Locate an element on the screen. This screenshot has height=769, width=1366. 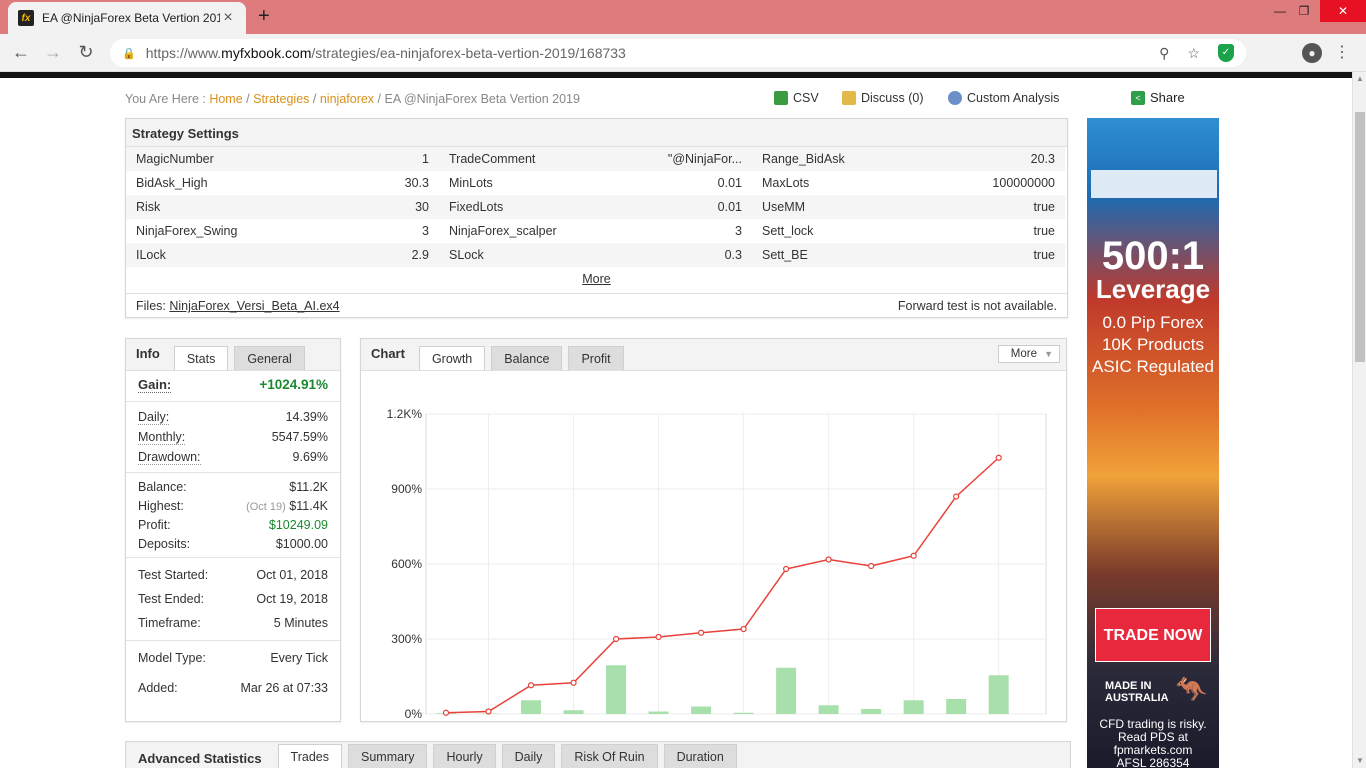
new-tab-icon: + is located at coordinates (264, 16).